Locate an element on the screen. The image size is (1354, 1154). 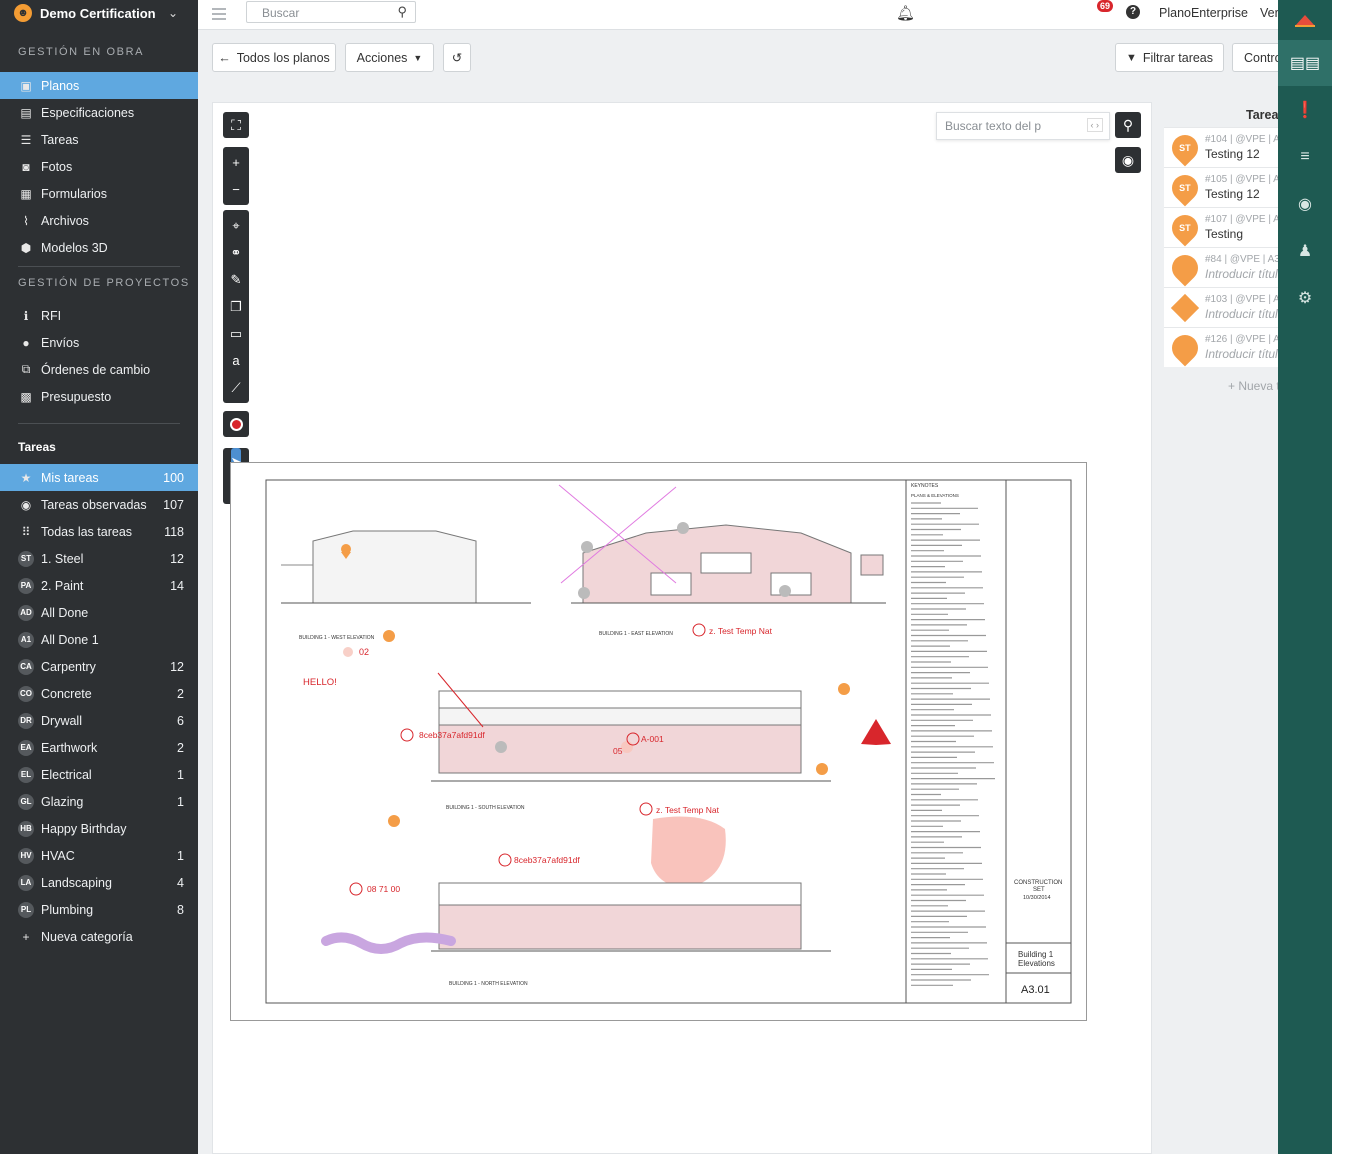
visibility-toggle: ◉ is located at coordinates (1128, 160).